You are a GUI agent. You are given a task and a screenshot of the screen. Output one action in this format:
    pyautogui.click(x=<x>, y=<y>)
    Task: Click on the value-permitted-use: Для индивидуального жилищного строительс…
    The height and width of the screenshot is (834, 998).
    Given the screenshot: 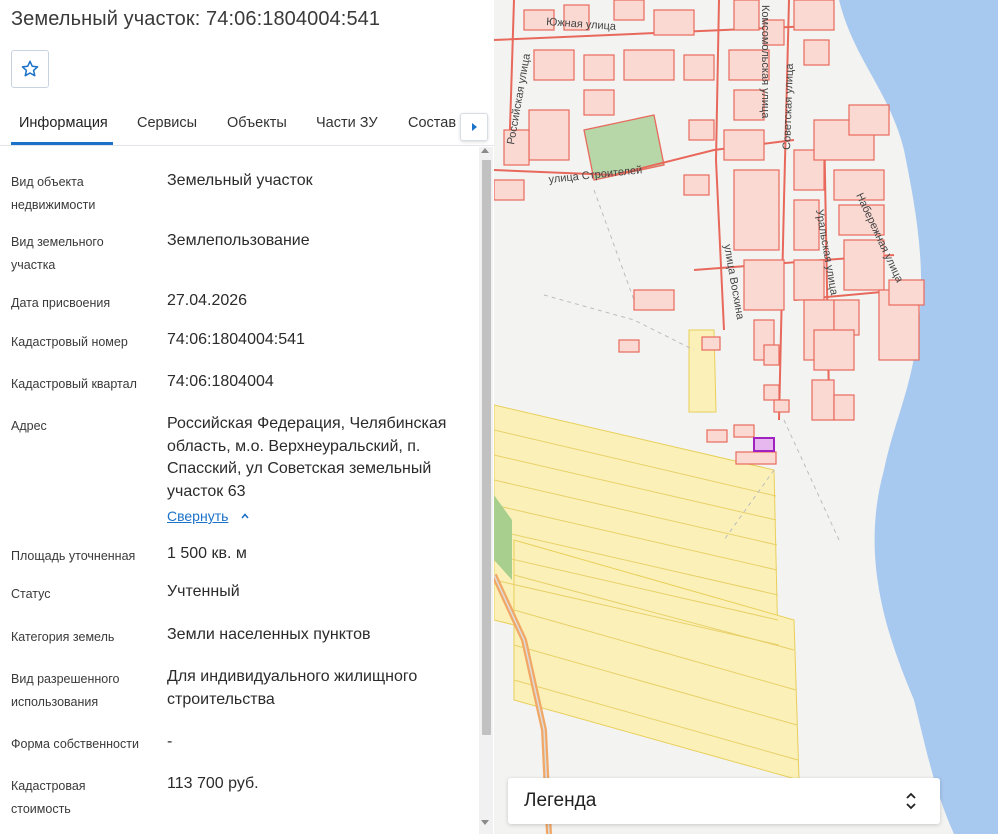 What is the action you would take?
    pyautogui.click(x=292, y=688)
    